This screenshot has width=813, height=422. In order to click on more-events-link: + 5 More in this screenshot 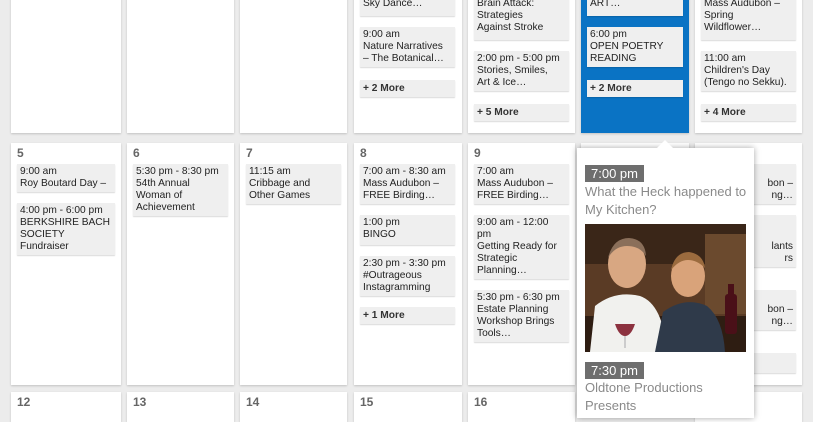, I will do `click(521, 112)`.